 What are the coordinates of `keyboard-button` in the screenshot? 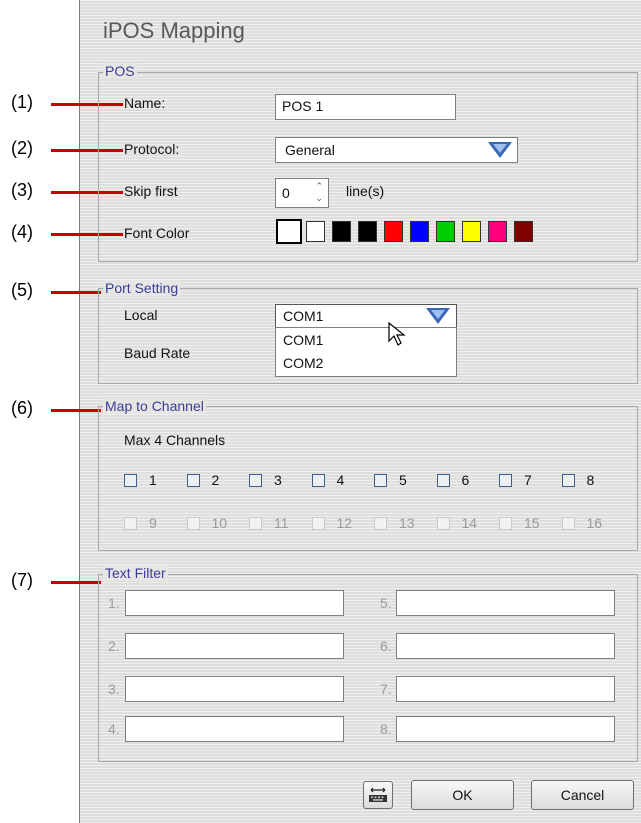 It's located at (378, 795).